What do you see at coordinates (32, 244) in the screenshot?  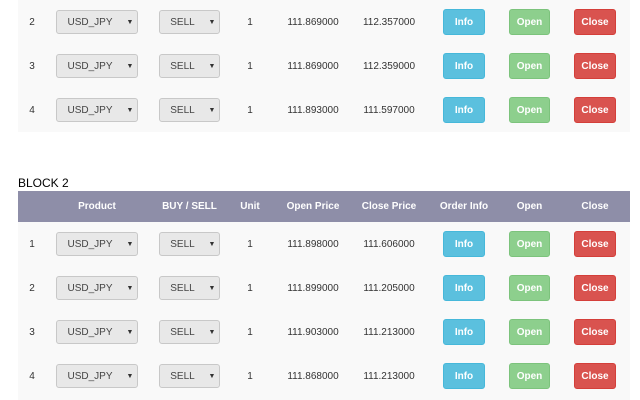 I see `row-index: 1` at bounding box center [32, 244].